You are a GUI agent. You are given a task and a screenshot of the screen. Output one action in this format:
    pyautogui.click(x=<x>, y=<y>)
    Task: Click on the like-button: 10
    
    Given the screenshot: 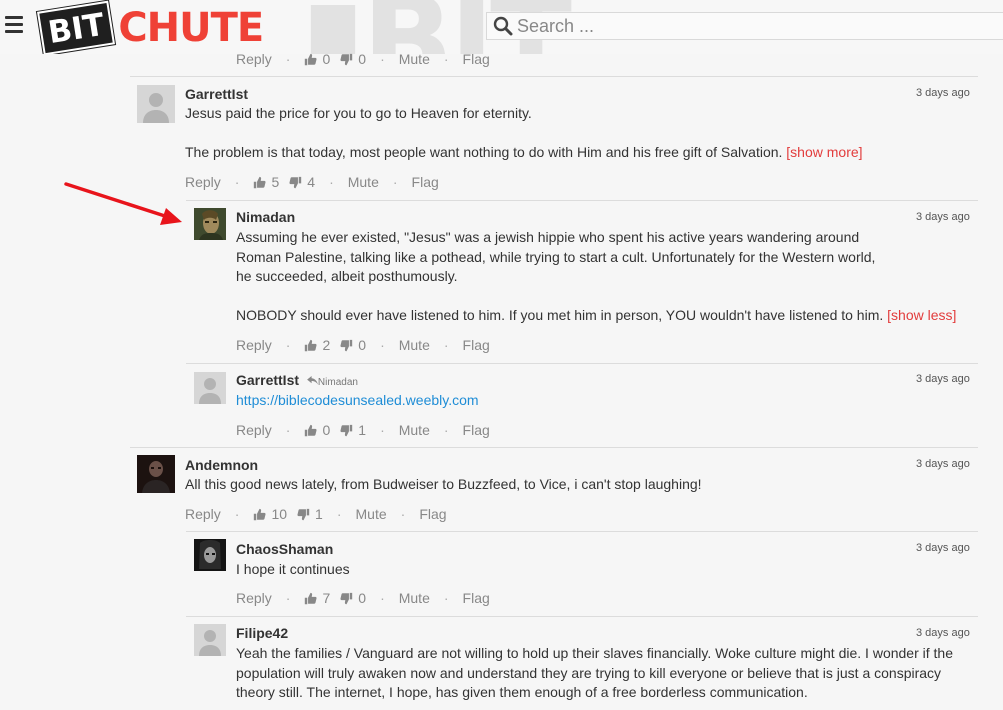 What is the action you would take?
    pyautogui.click(x=270, y=514)
    